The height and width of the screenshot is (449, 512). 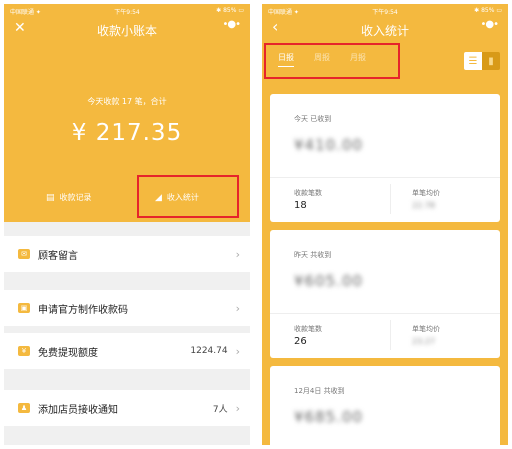 What do you see at coordinates (127, 408) in the screenshot?
I see `list-item-staff: ♟ 添加店员接收通知 7人 ›` at bounding box center [127, 408].